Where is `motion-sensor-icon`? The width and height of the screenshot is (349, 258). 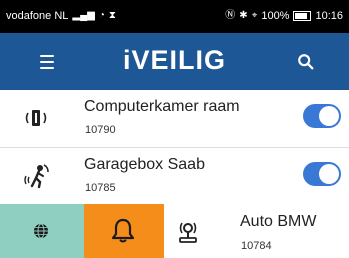 motion-sensor-icon is located at coordinates (36, 176).